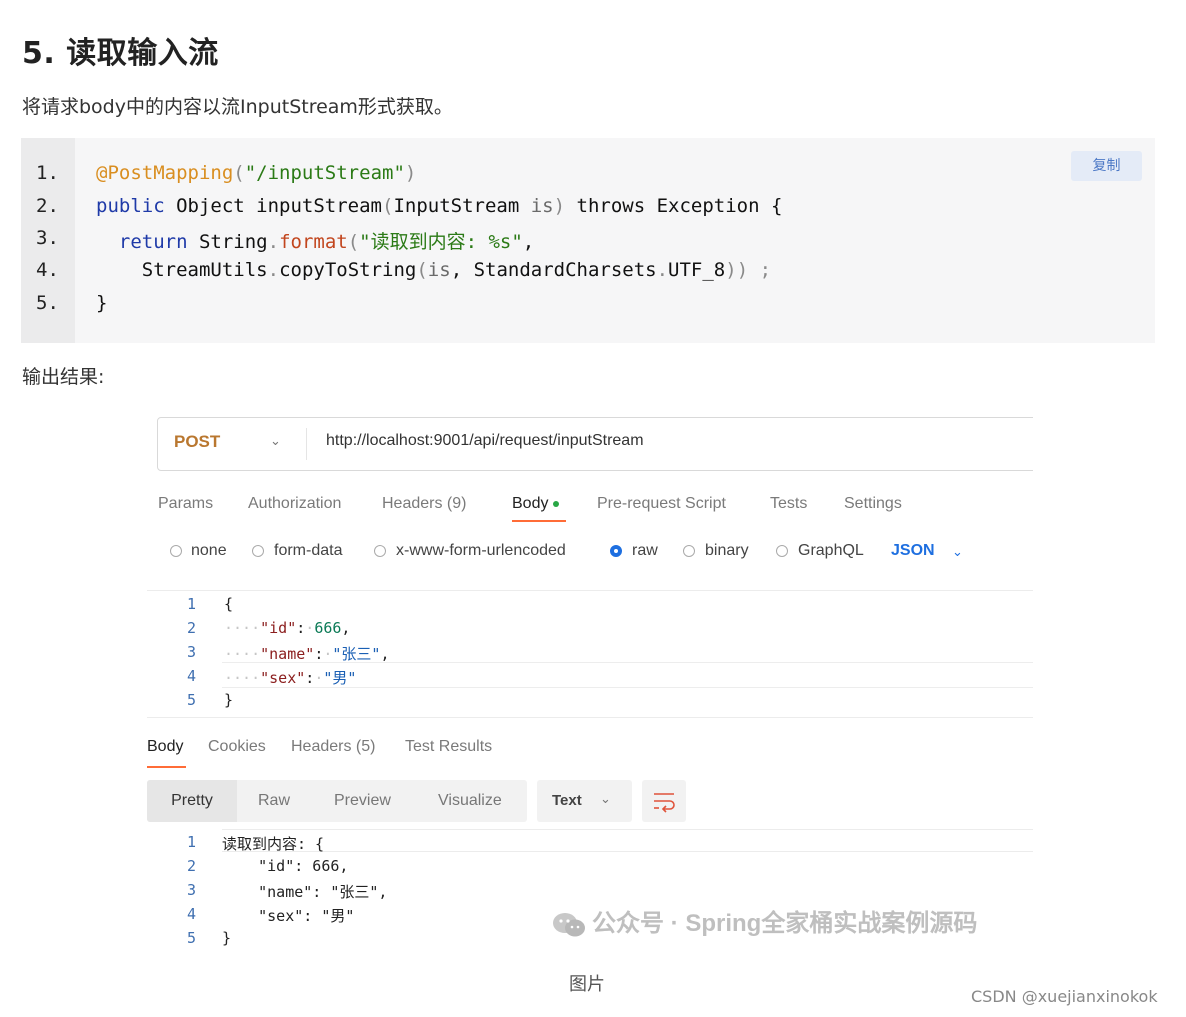  I want to click on tab-pre-request-script: Pre-request Script, so click(661, 504).